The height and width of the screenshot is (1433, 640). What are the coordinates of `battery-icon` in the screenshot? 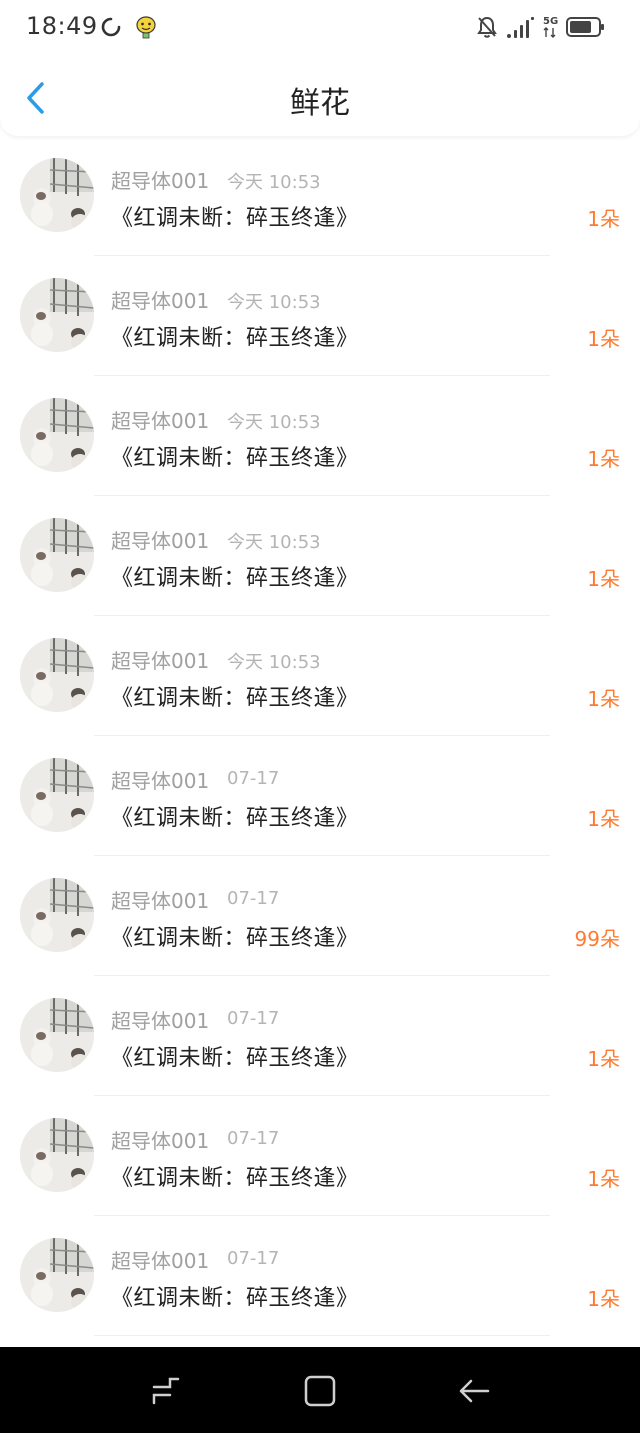 It's located at (585, 27).